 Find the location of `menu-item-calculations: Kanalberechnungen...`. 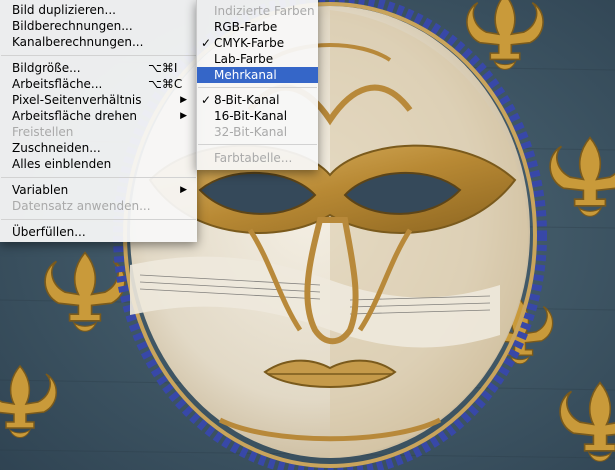

menu-item-calculations: Kanalberechnungen... is located at coordinates (98, 42).